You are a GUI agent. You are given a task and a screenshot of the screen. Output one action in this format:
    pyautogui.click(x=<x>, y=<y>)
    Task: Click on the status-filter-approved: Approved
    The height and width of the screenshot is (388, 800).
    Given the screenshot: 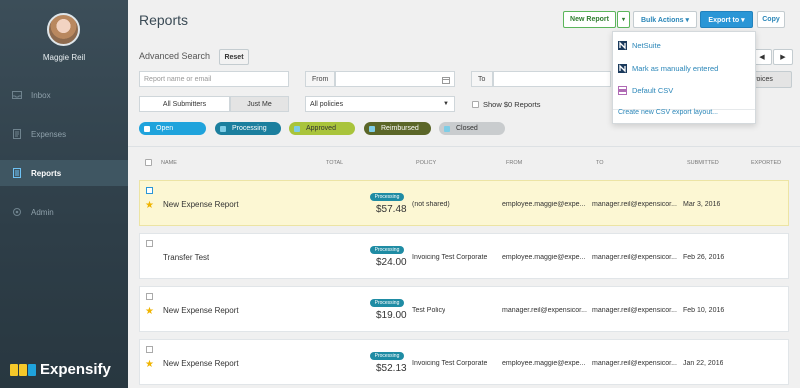 What is the action you would take?
    pyautogui.click(x=322, y=128)
    